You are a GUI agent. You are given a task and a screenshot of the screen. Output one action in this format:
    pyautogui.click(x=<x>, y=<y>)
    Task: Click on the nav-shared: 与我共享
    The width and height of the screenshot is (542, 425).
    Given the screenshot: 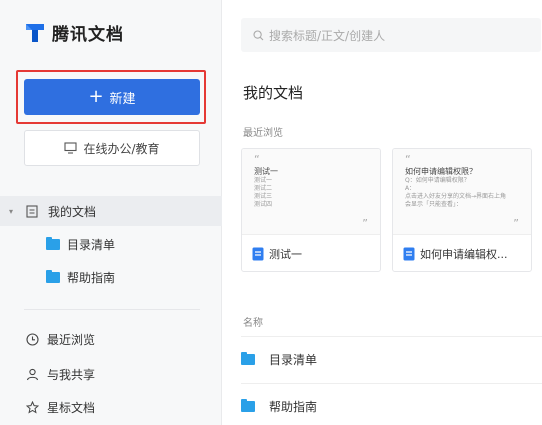 What is the action you would take?
    pyautogui.click(x=60, y=374)
    